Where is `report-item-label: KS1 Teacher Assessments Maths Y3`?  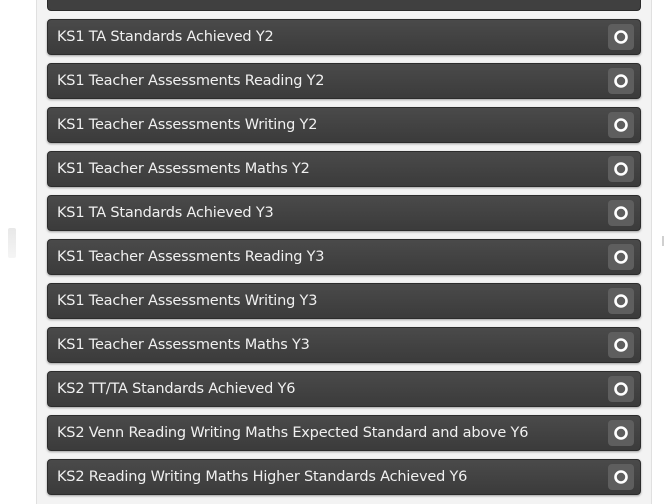 report-item-label: KS1 Teacher Assessments Maths Y3 is located at coordinates (183, 345).